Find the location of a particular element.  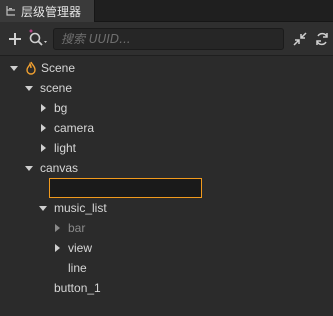

add-node-button is located at coordinates (15, 39).